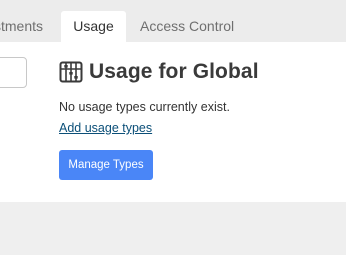 The height and width of the screenshot is (255, 346). What do you see at coordinates (105, 128) in the screenshot?
I see `add-usage-types-link: Add usage types` at bounding box center [105, 128].